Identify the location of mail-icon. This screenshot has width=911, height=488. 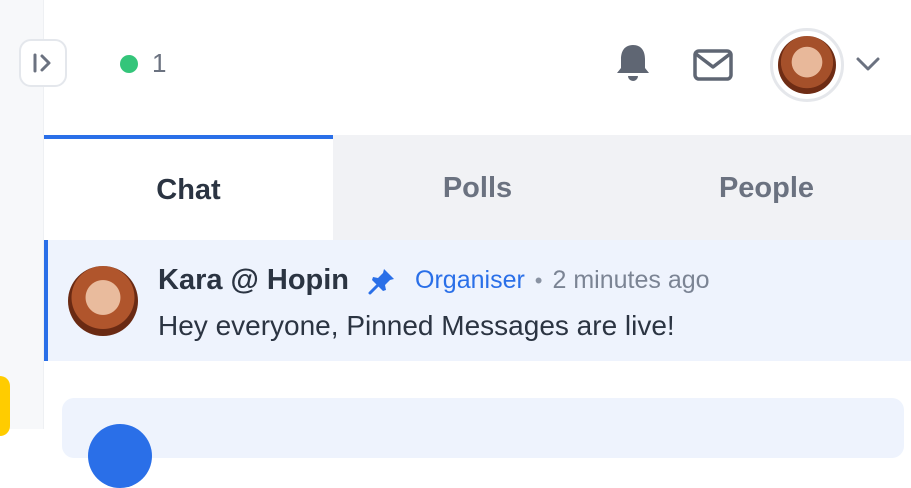
(713, 65).